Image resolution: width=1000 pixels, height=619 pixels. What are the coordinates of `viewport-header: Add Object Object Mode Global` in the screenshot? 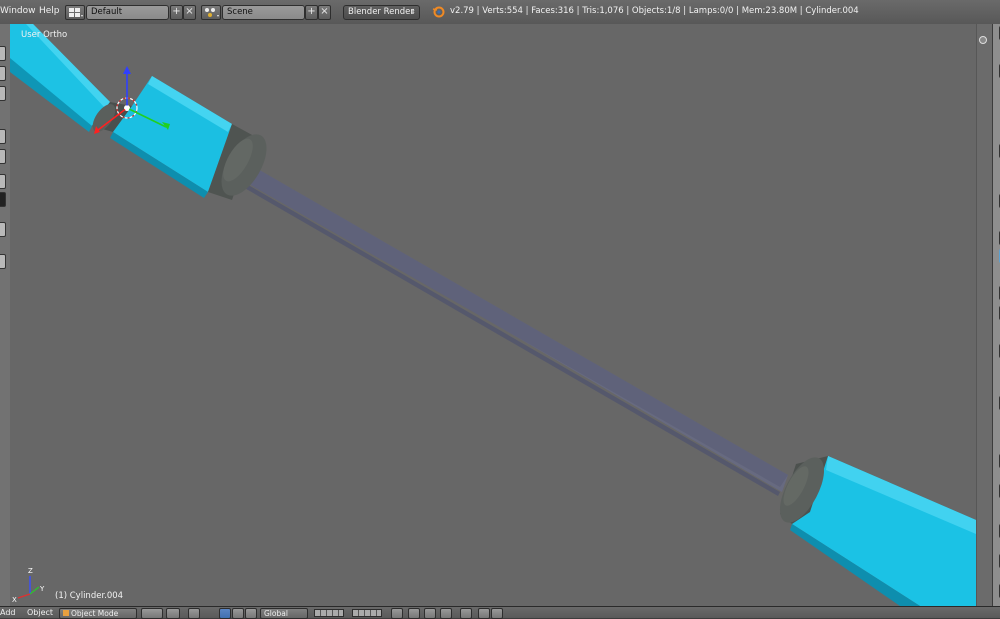 It's located at (500, 612).